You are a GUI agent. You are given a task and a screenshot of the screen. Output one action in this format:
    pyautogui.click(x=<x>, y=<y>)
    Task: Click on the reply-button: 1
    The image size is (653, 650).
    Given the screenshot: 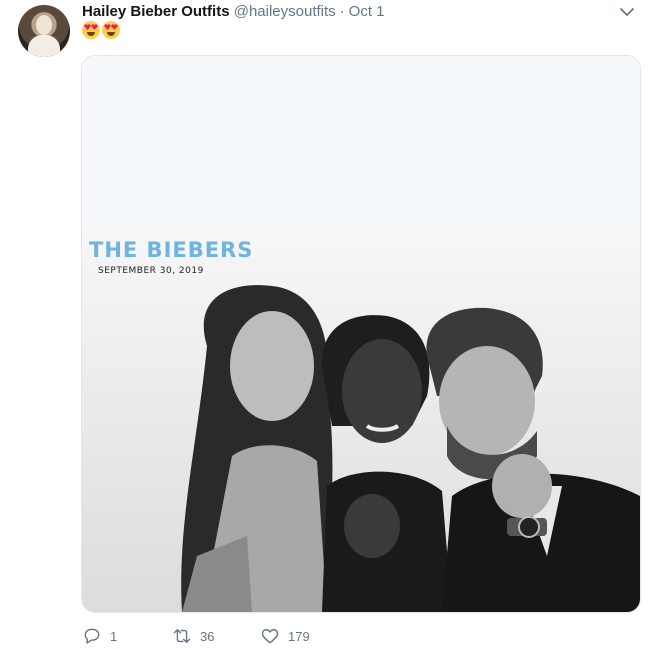 What is the action you would take?
    pyautogui.click(x=99, y=636)
    